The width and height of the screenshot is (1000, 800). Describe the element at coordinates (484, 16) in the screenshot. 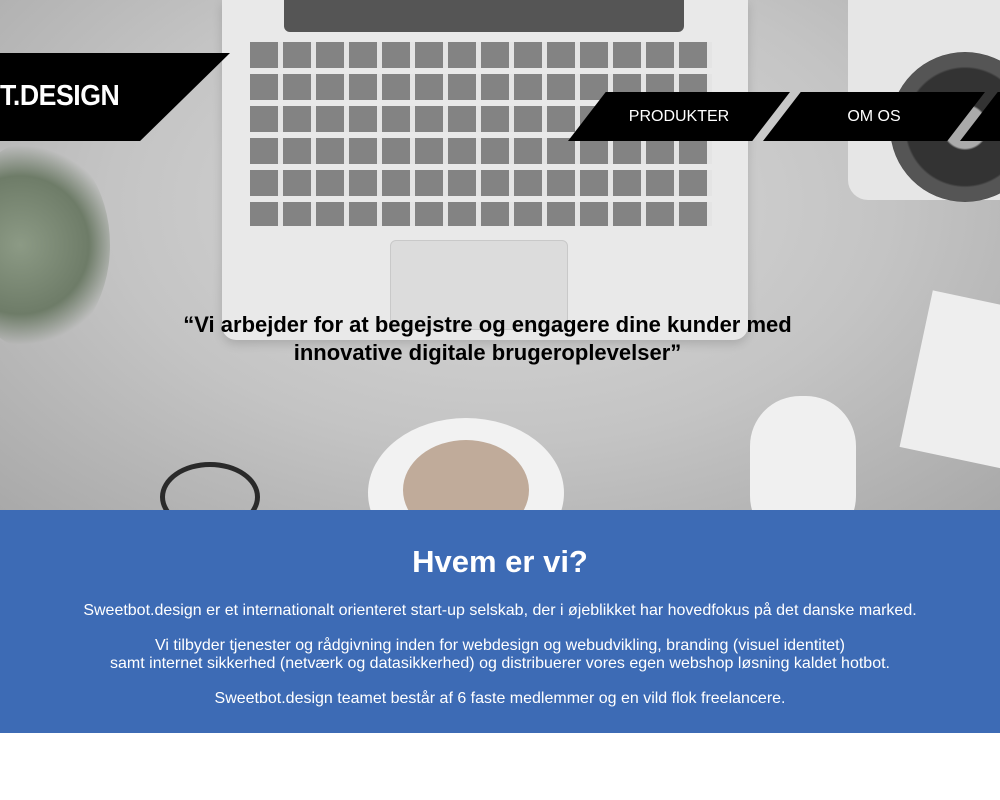

I see `laptop-screen-edge` at that location.